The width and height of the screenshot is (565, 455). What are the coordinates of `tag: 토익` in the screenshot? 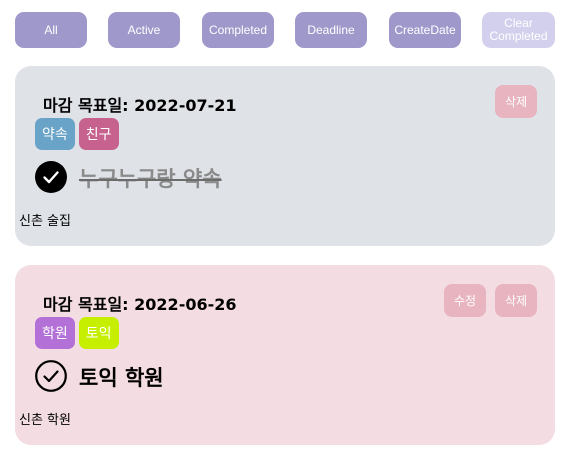 It's located at (98, 333).